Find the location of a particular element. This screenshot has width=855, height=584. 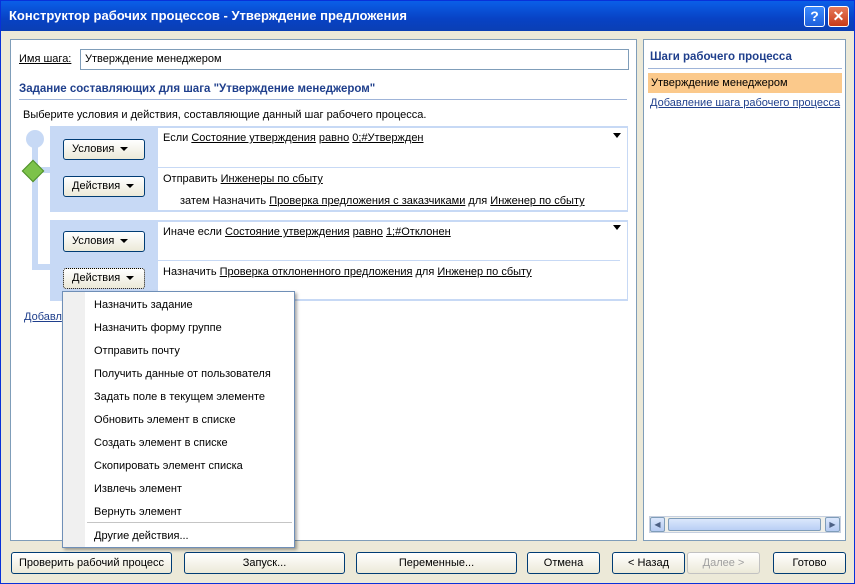

menu-item-check-in: Вернуть элемент is located at coordinates (138, 512).